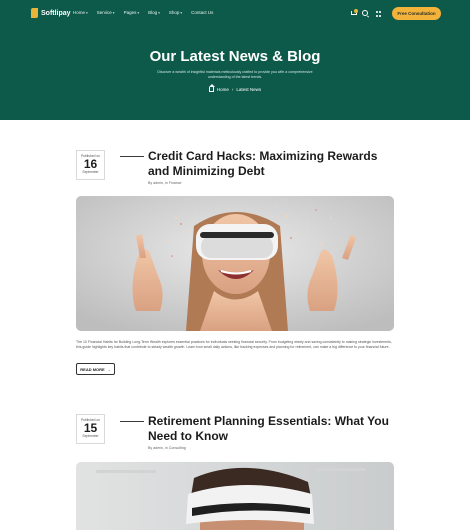  What do you see at coordinates (365, 13) in the screenshot?
I see `search-icon` at bounding box center [365, 13].